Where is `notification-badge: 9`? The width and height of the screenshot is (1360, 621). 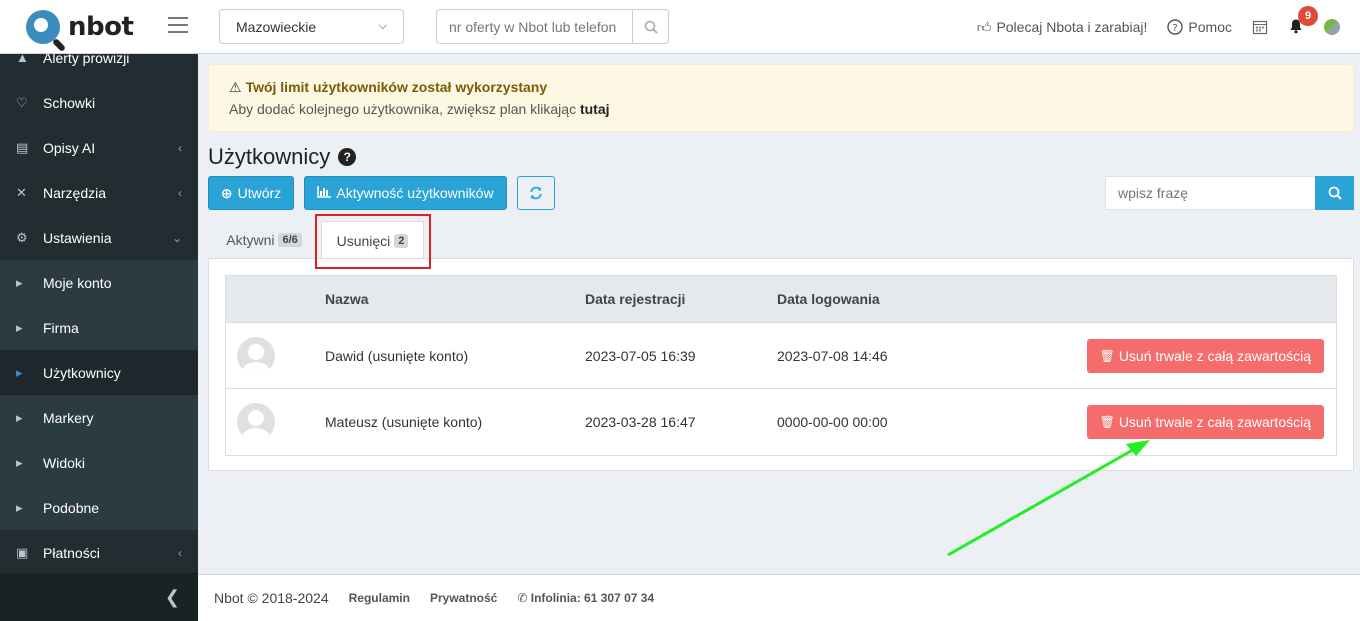
notification-badge: 9 is located at coordinates (1308, 15).